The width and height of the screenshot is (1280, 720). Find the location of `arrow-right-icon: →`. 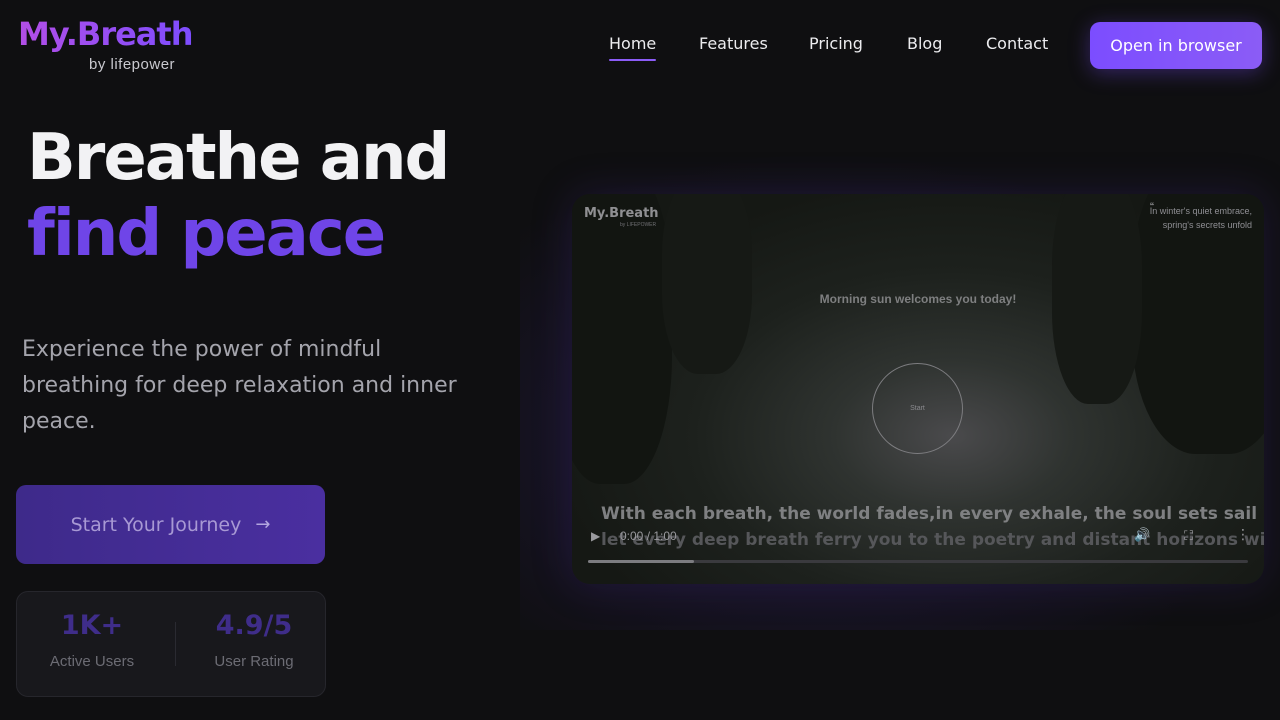

arrow-right-icon: → is located at coordinates (263, 524).